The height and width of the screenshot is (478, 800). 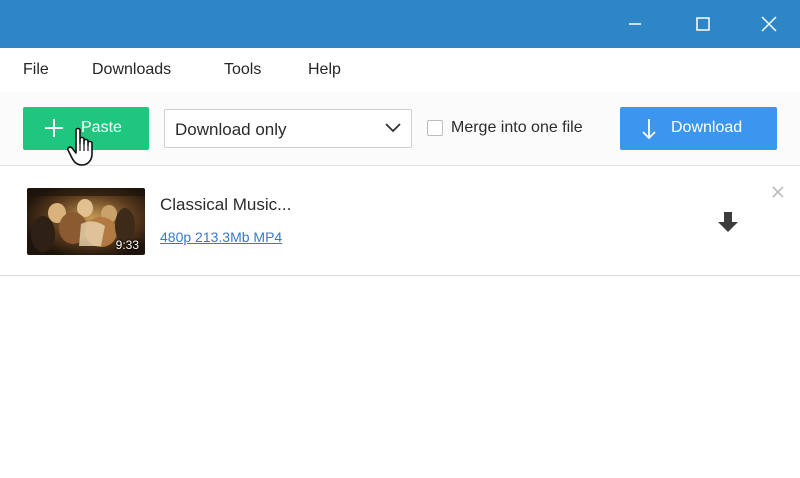 I want to click on minimize-button, so click(x=635, y=24).